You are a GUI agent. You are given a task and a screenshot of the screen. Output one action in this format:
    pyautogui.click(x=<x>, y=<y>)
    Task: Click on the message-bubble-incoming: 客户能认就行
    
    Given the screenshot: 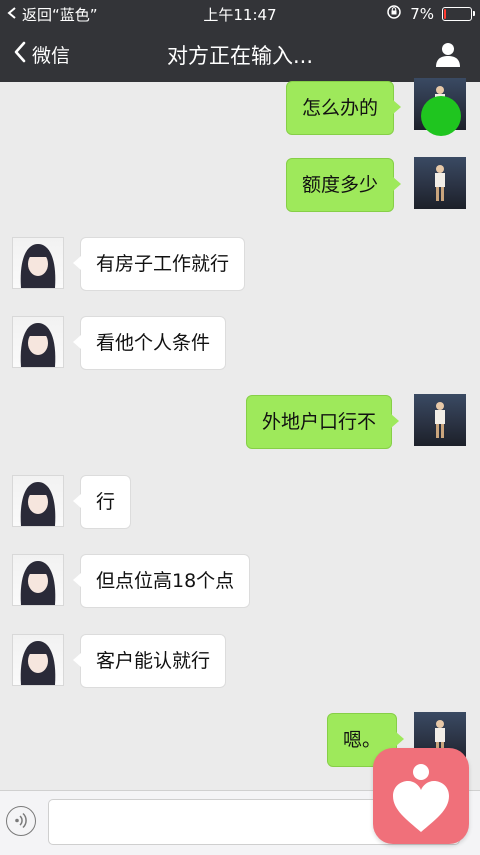 What is the action you would take?
    pyautogui.click(x=149, y=661)
    